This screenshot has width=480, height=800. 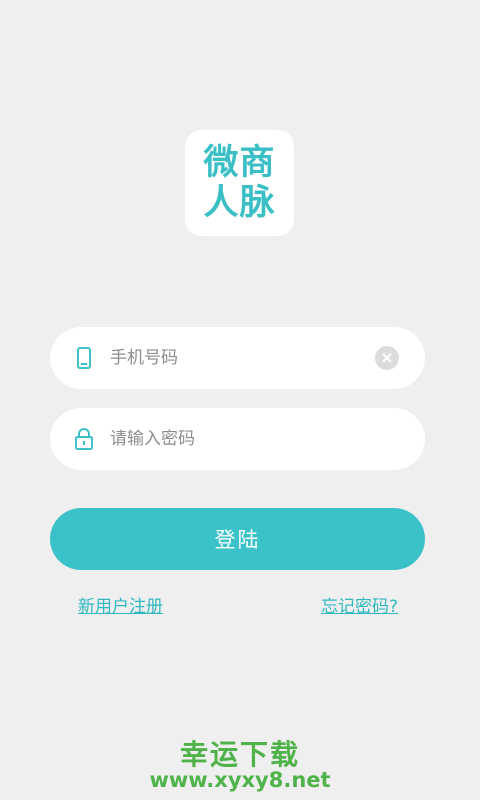 I want to click on phone-field, so click(x=237, y=358).